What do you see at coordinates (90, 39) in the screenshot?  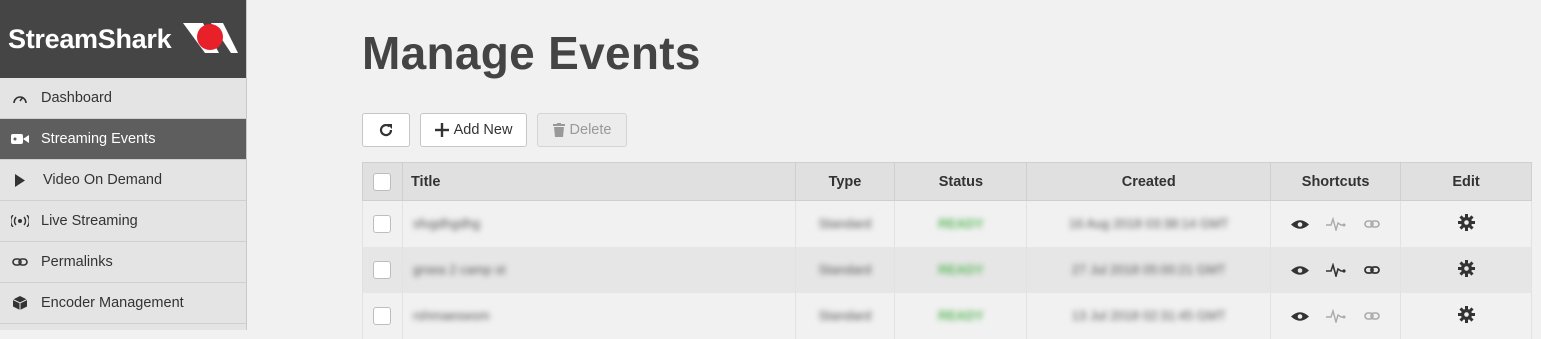 I see `brand-name: StreamShark` at bounding box center [90, 39].